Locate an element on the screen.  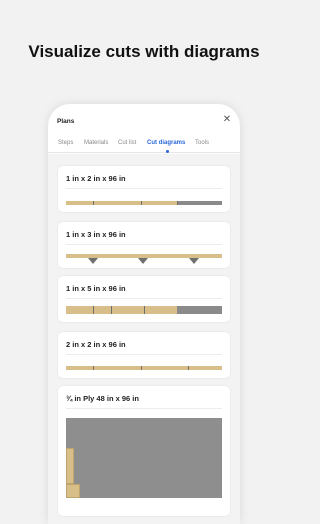
page-headline: Visualize cuts with diagrams is located at coordinates (144, 51).